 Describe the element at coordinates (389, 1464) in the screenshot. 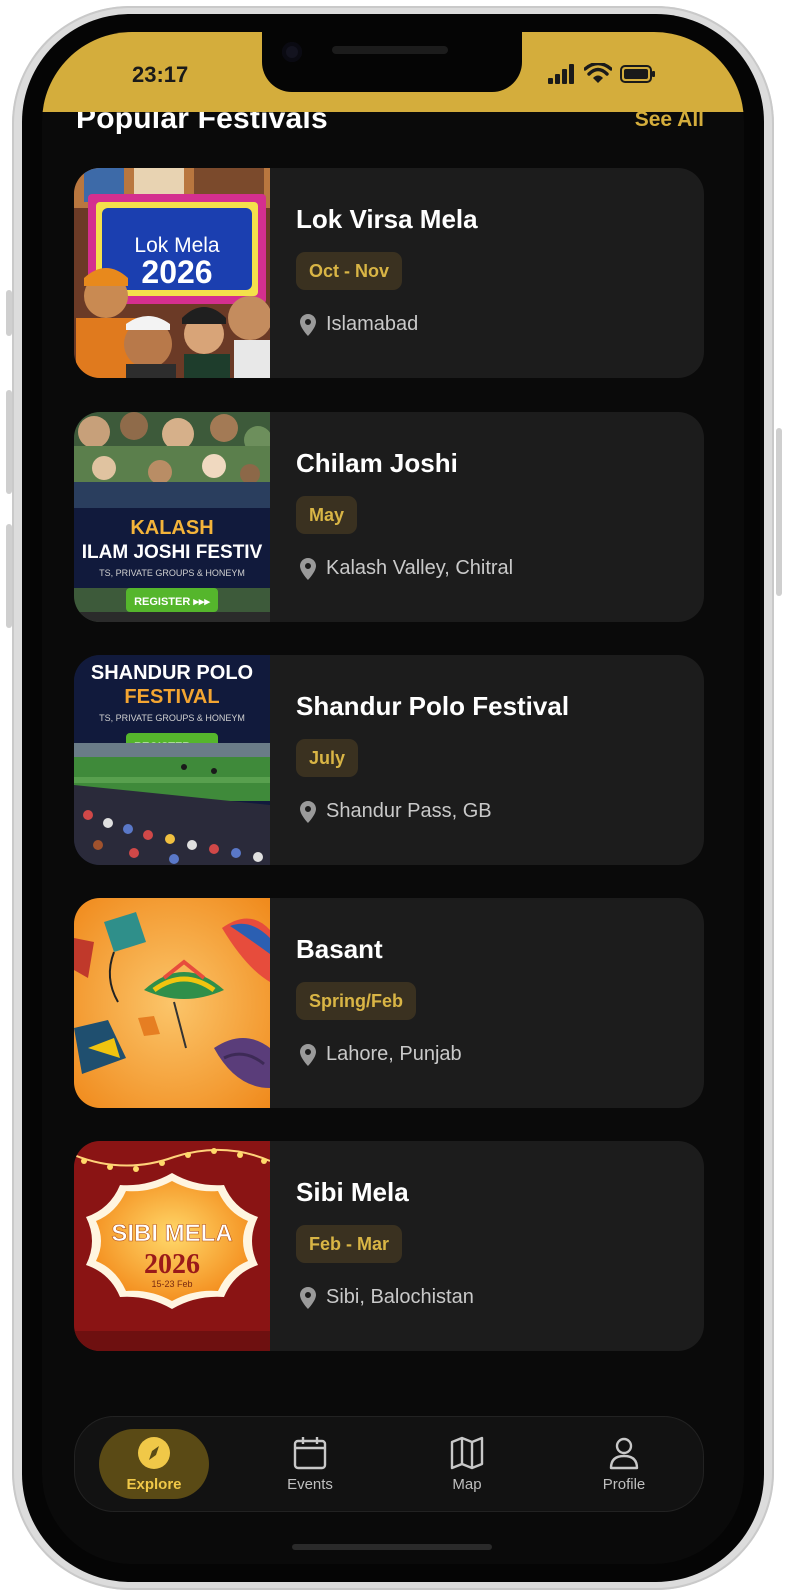

I see `bottom-navigation: Explore Events Map Profile` at that location.